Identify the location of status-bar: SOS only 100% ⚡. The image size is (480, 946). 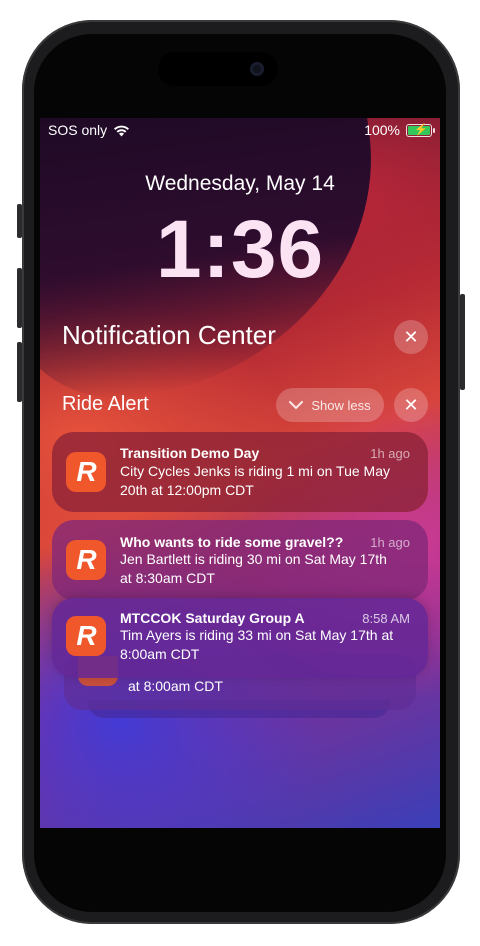
(241, 131).